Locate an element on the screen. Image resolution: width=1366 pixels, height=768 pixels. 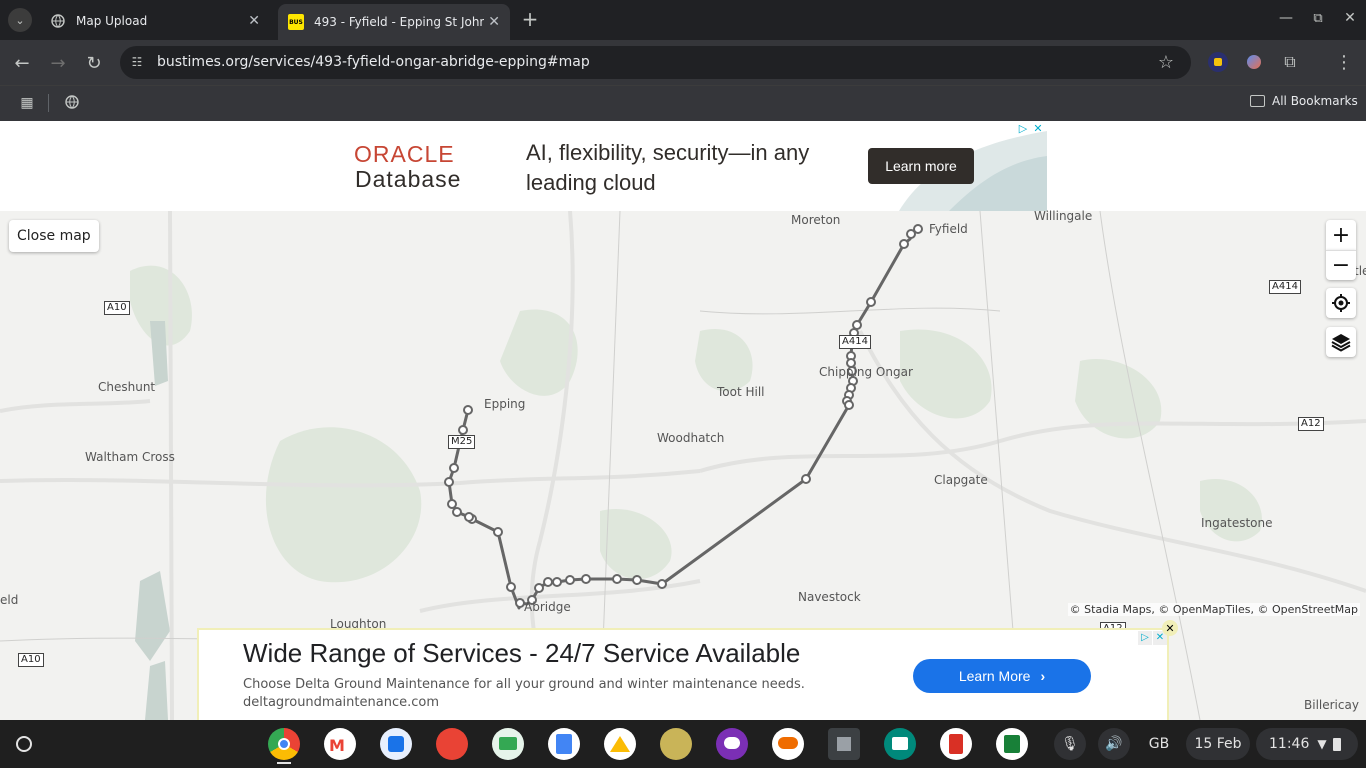
close-map-button: Close map is located at coordinates (54, 236).